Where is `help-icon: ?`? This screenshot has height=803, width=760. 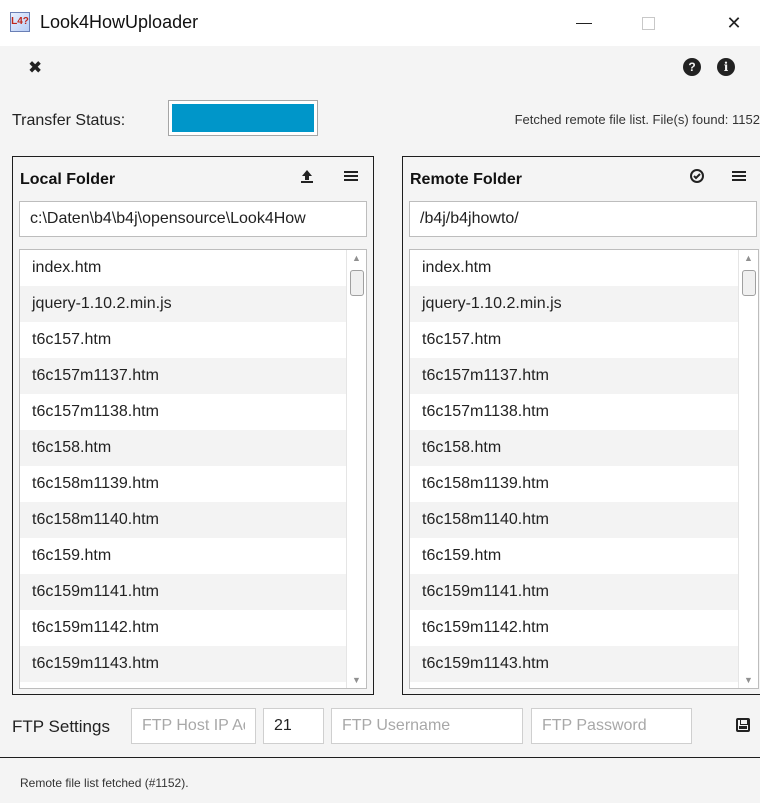 help-icon: ? is located at coordinates (692, 67).